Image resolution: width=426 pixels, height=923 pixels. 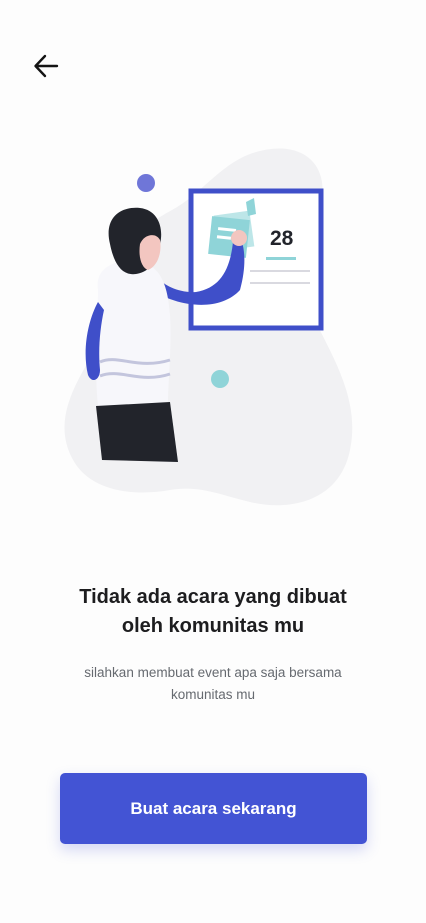 I want to click on arrow-left-icon, so click(x=46, y=68).